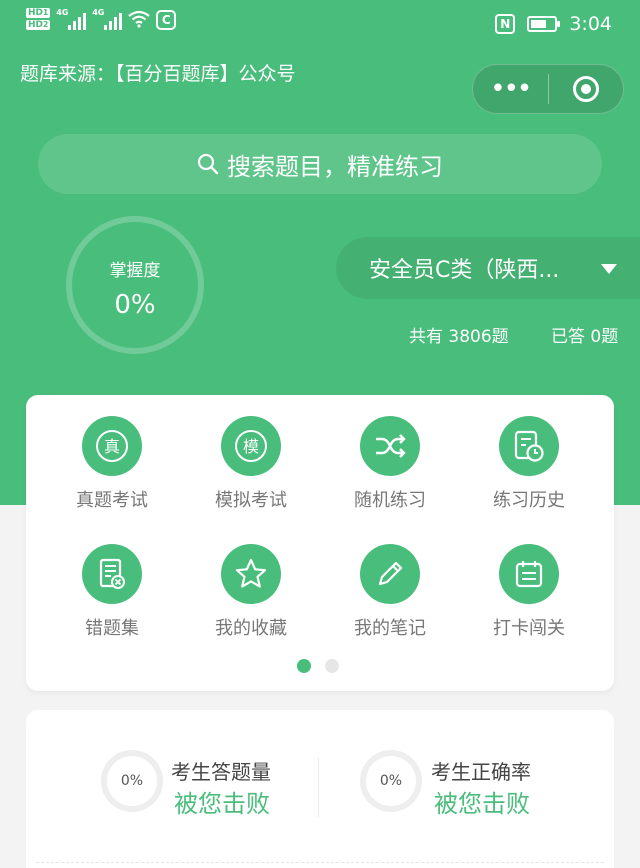 The image size is (640, 868). What do you see at coordinates (251, 628) in the screenshot?
I see `menu-label: 我的收藏` at bounding box center [251, 628].